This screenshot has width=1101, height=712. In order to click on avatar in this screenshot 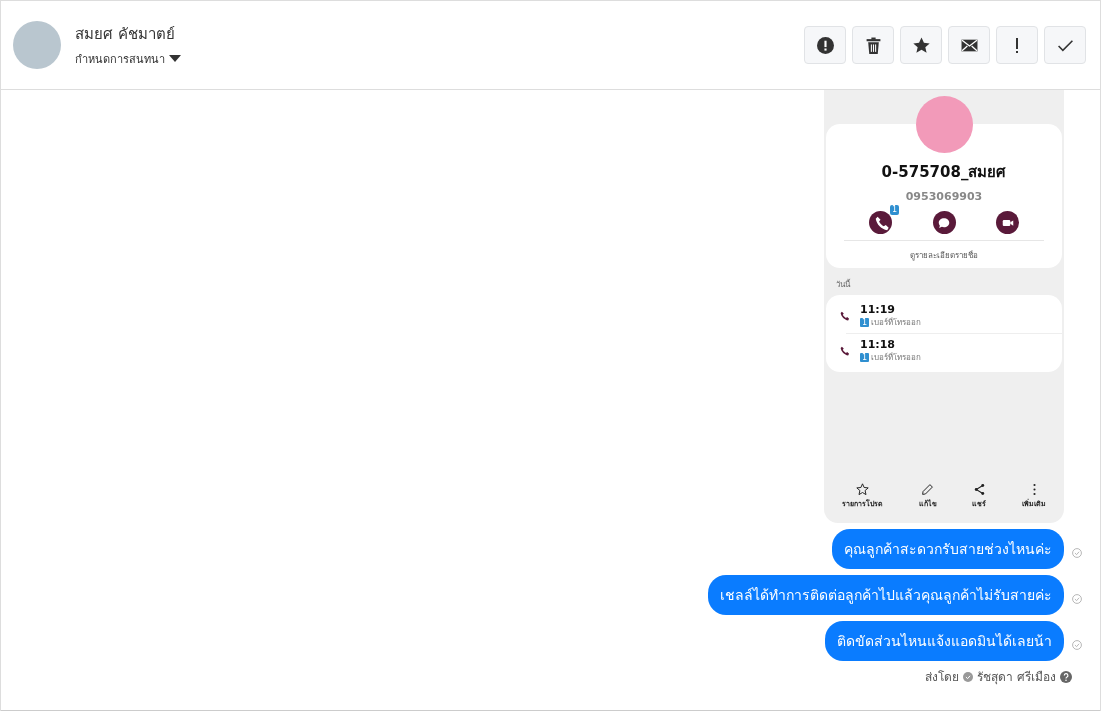, I will do `click(37, 45)`.